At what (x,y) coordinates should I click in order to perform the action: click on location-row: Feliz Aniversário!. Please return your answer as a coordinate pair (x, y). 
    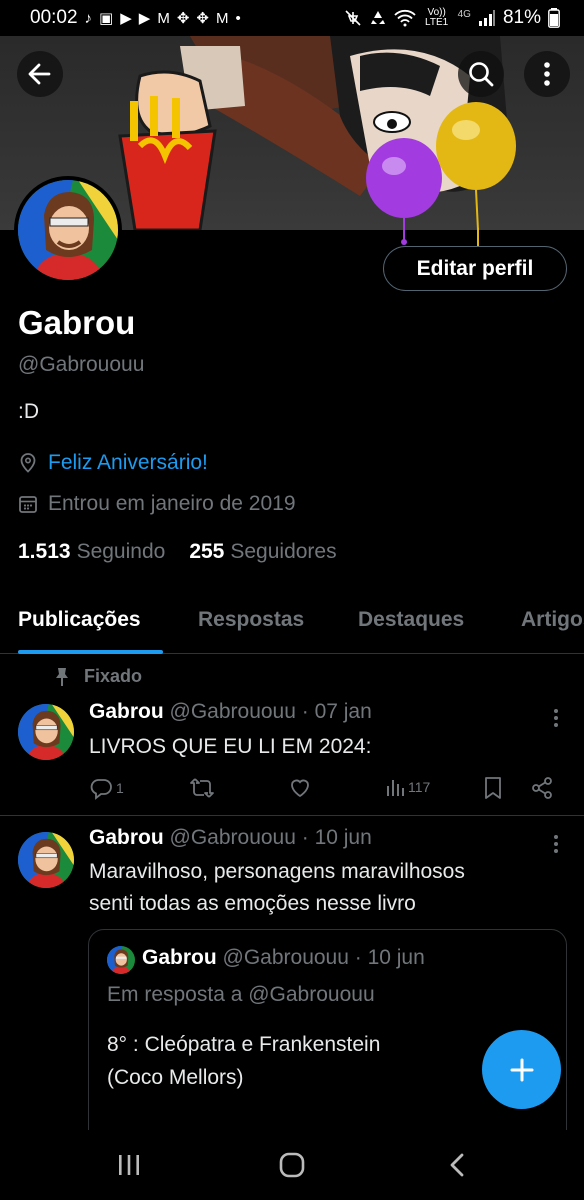
    Looking at the image, I should click on (113, 463).